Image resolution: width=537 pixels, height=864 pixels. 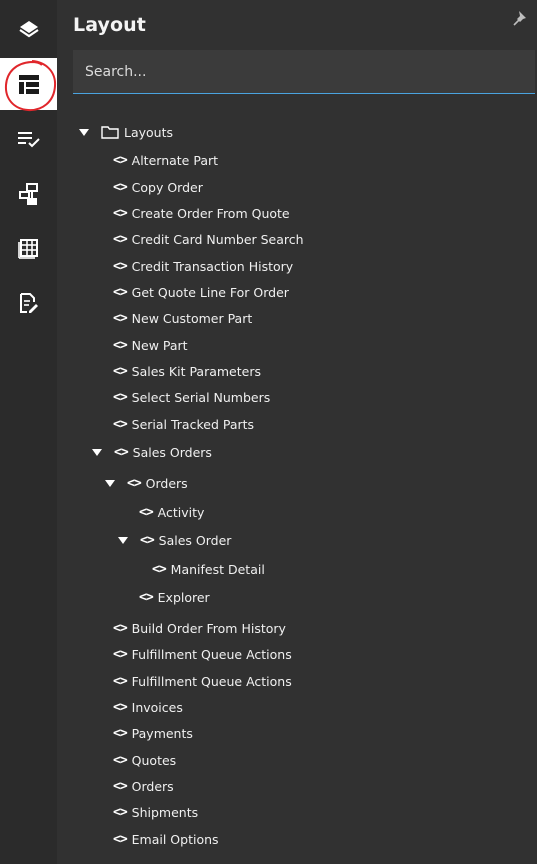 I want to click on checklist-icon, so click(x=28, y=140).